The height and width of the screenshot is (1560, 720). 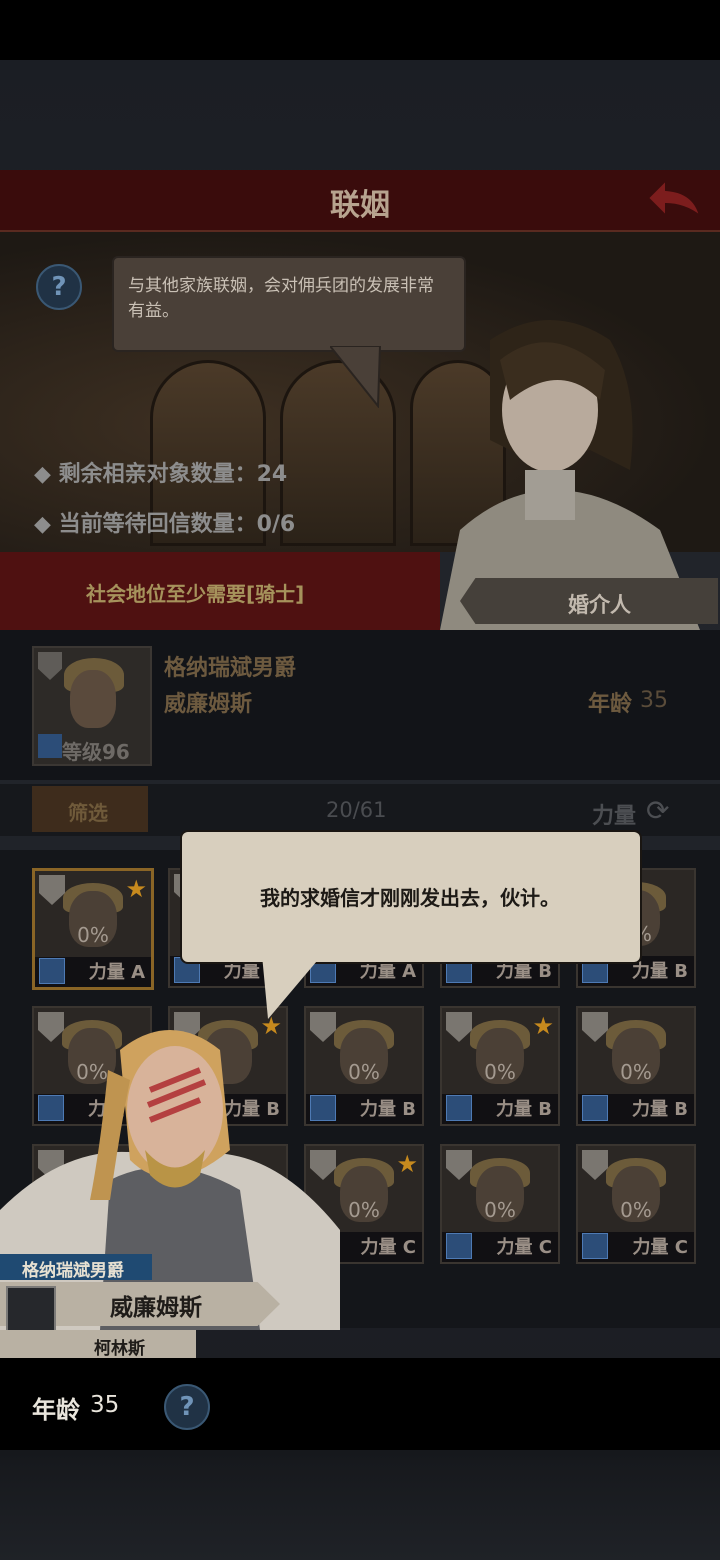 I want to click on matchmaker-label: 婚介人, so click(x=599, y=605).